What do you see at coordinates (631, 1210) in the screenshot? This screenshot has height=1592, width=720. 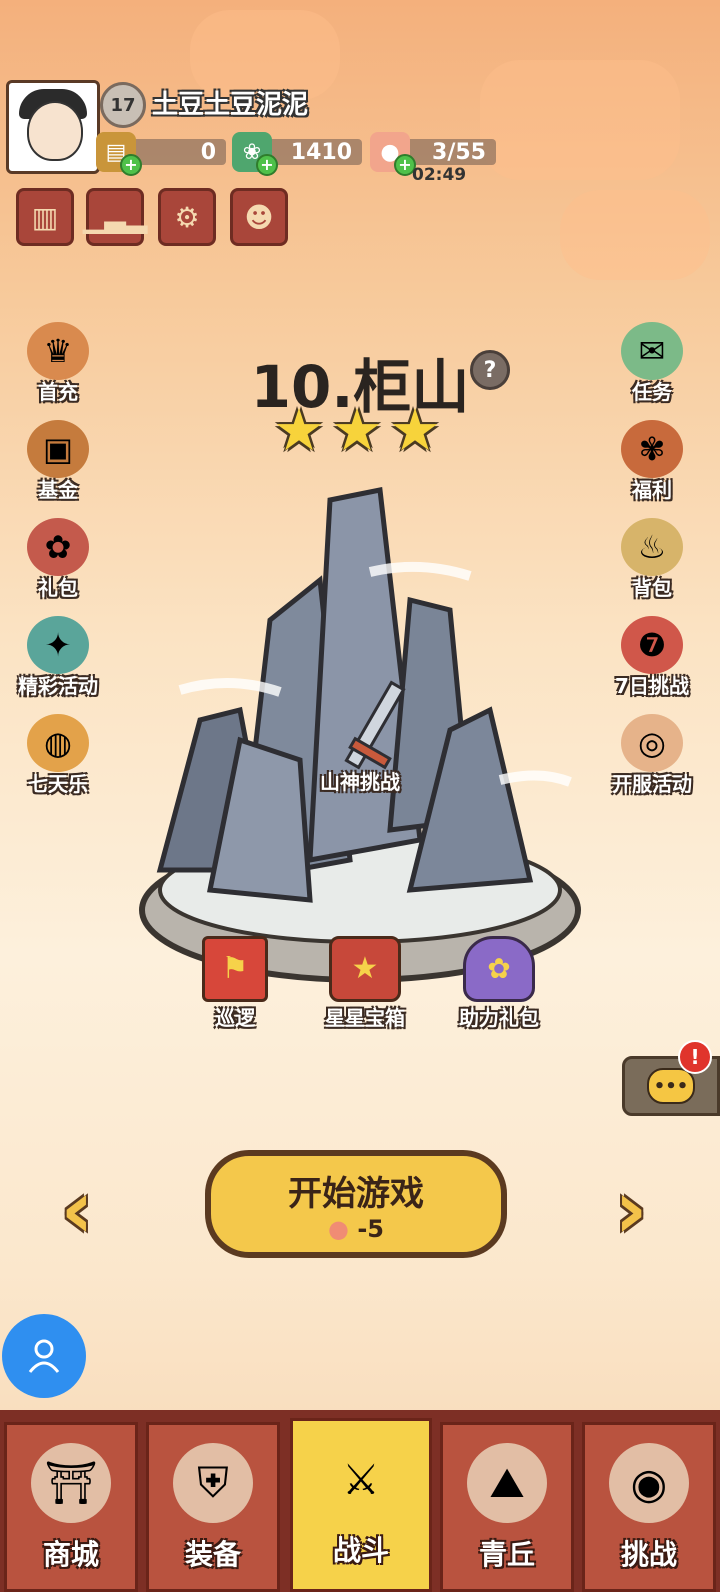 I see `next-stage-arrow: ›` at bounding box center [631, 1210].